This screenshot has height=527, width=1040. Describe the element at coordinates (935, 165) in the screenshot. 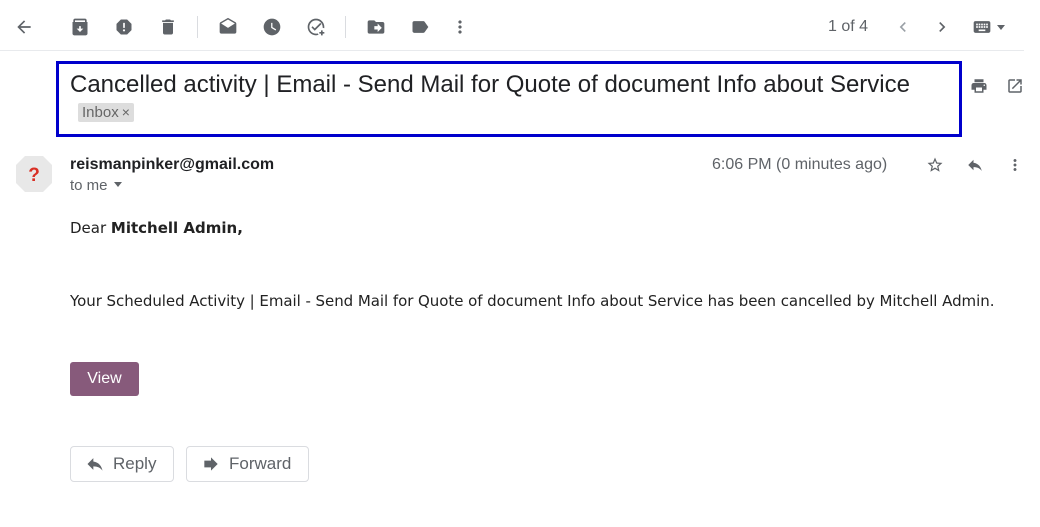

I see `star-icon` at that location.